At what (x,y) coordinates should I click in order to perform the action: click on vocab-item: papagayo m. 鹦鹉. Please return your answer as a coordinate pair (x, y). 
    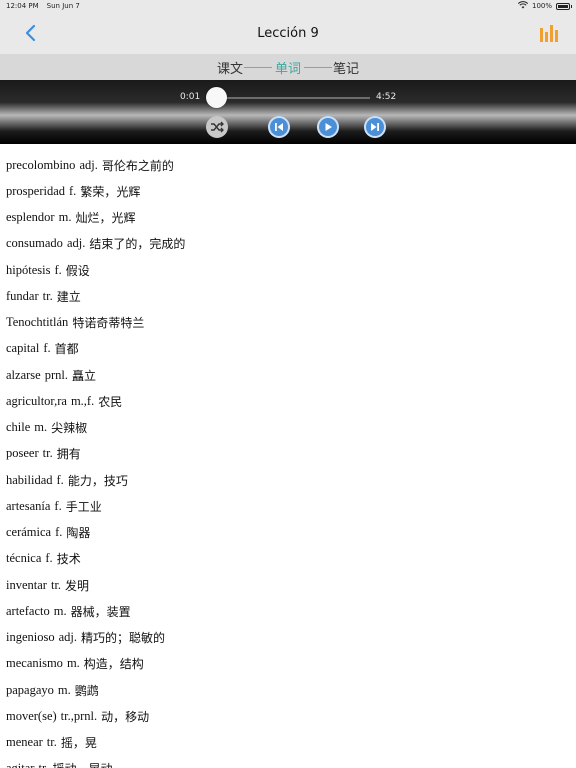
    Looking at the image, I should click on (288, 690).